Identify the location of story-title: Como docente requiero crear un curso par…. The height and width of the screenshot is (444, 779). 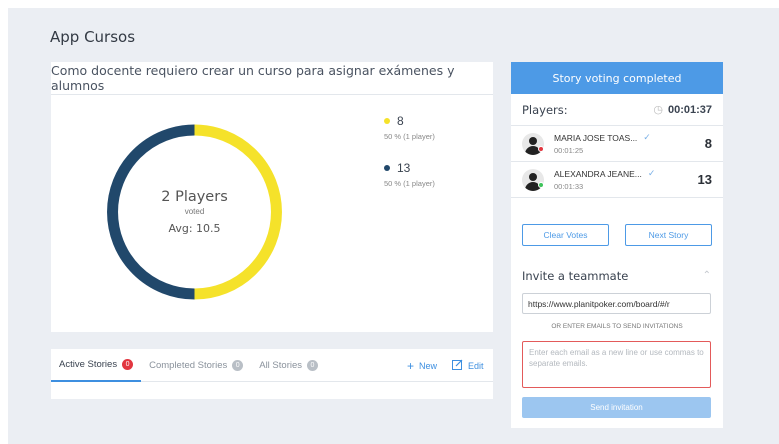
(272, 78).